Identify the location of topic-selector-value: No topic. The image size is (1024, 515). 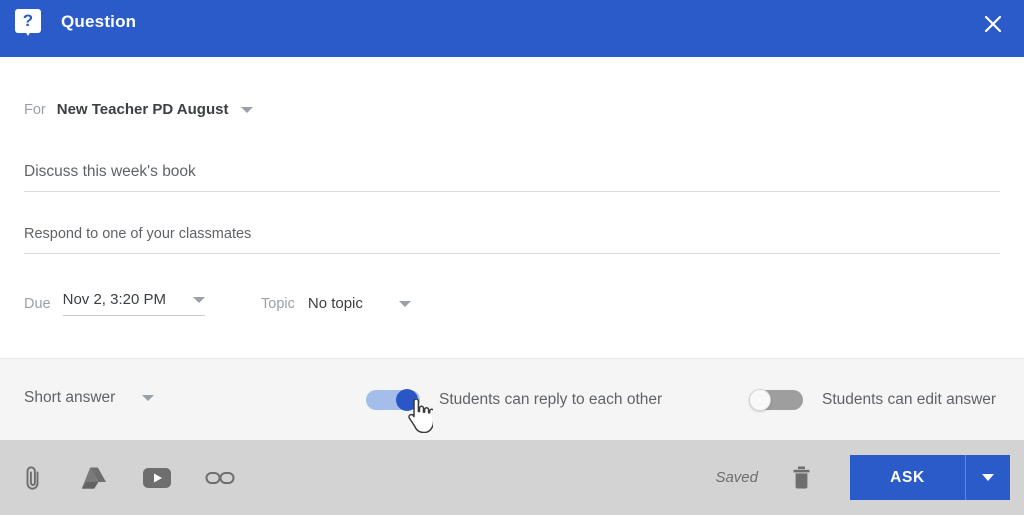
(335, 303).